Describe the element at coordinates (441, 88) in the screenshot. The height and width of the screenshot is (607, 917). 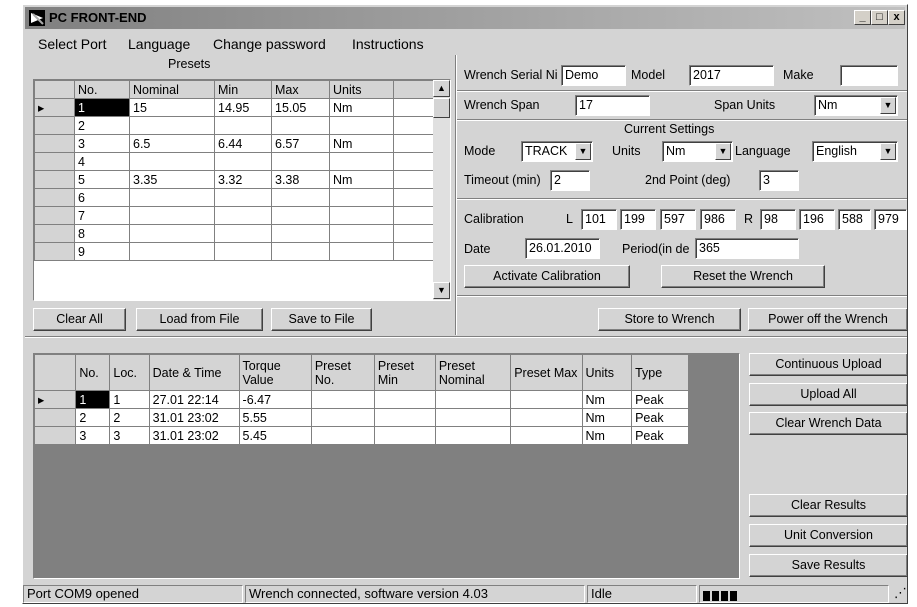
I see `scroll-up-icon: ▲` at that location.